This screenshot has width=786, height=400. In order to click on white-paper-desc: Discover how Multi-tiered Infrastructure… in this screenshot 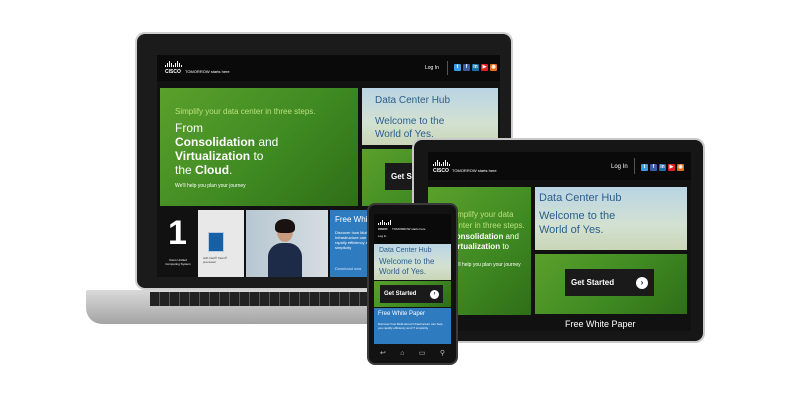, I will do `click(410, 326)`.